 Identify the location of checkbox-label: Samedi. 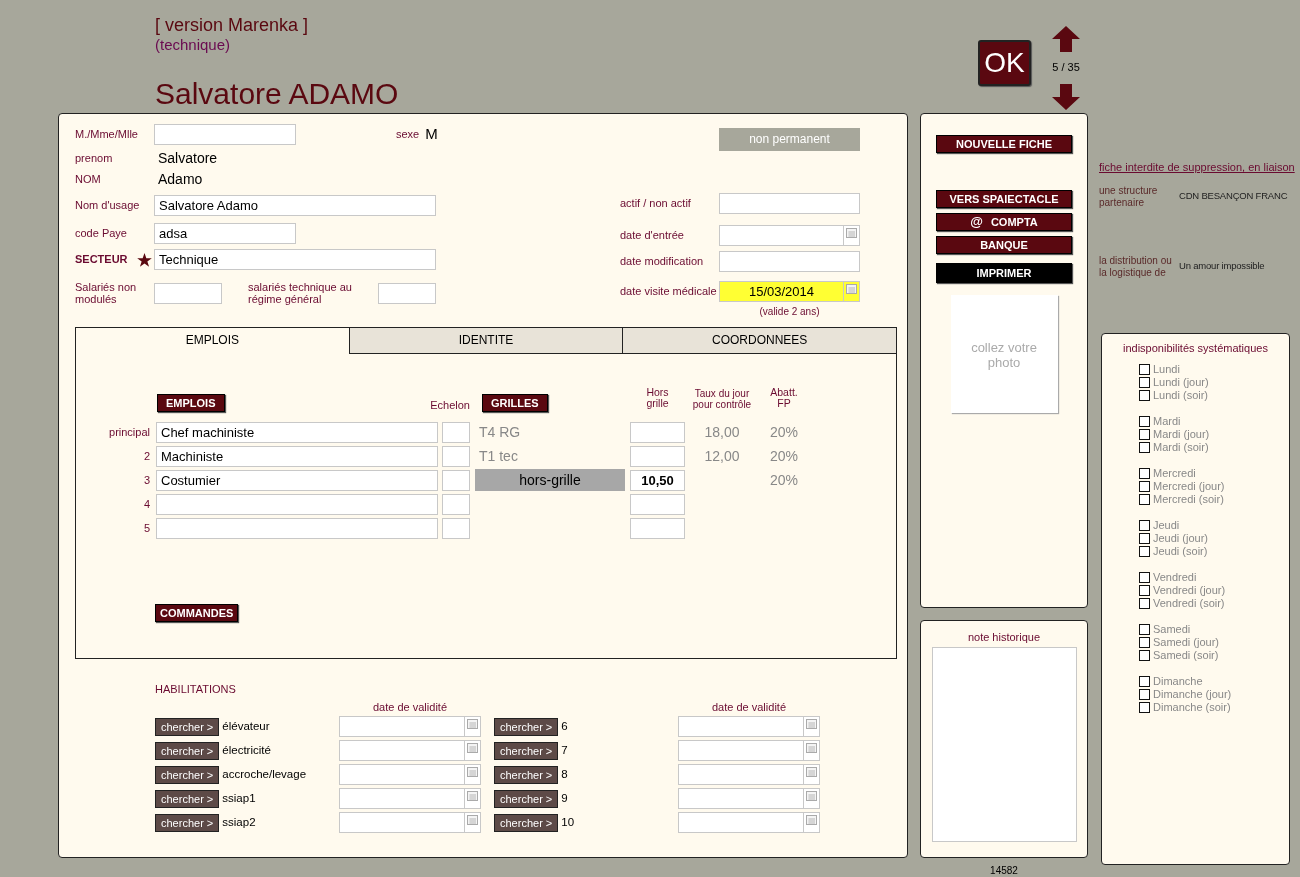
(1172, 629).